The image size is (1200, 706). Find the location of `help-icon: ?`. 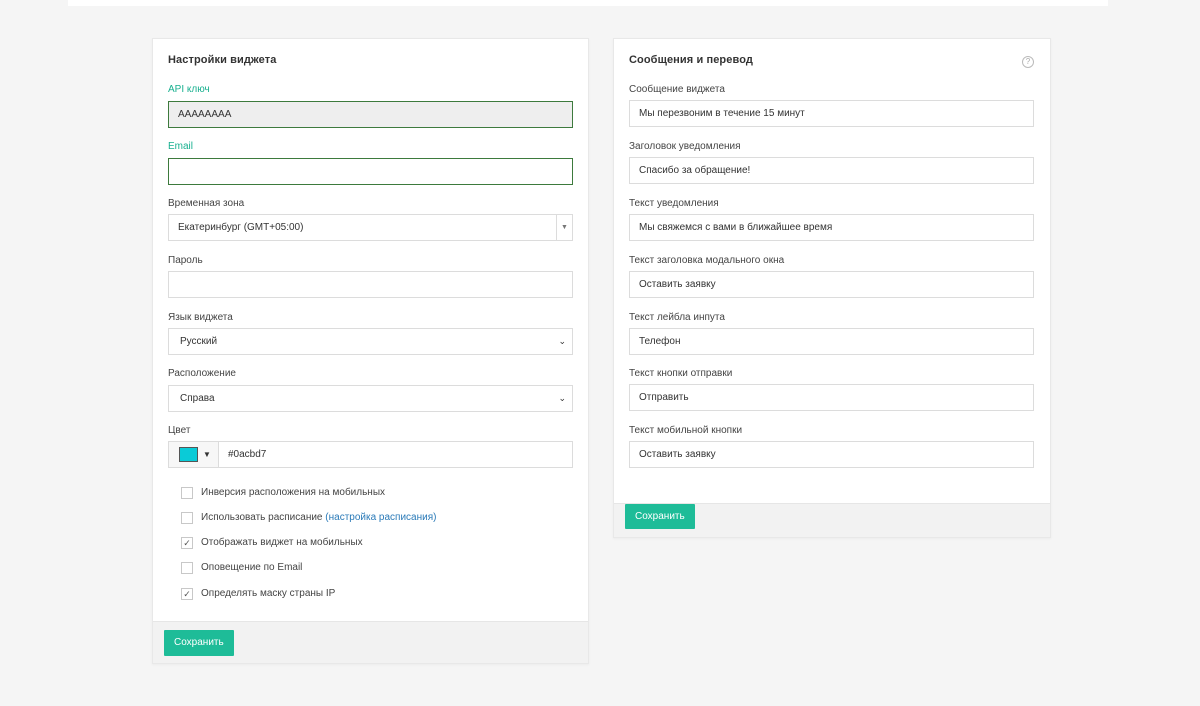

help-icon: ? is located at coordinates (1028, 62).